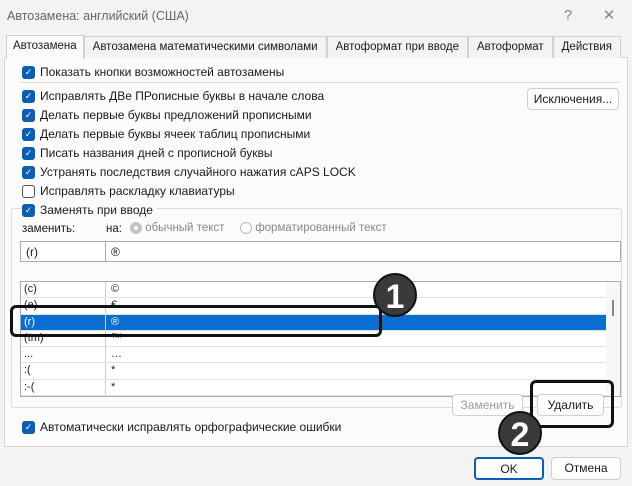 The height and width of the screenshot is (486, 632). I want to click on annotation-highlight-row, so click(196, 321).